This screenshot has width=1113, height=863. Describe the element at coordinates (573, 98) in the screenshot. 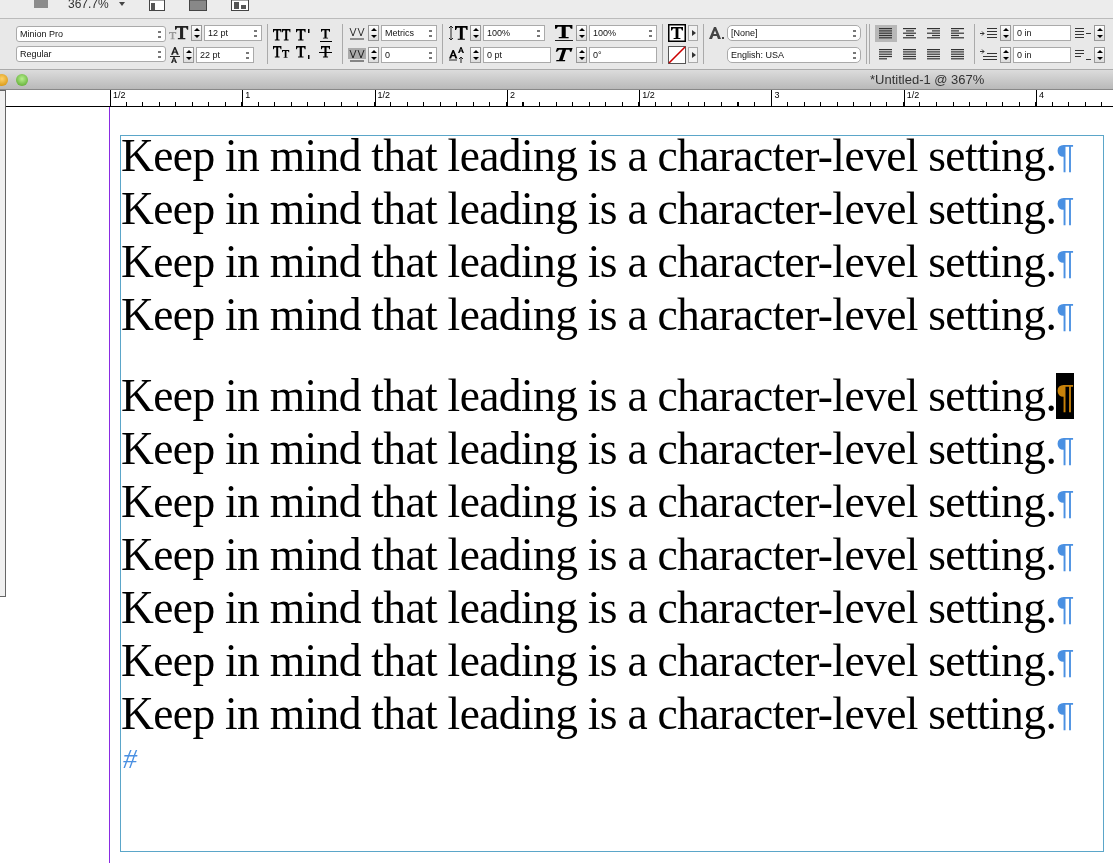

I see `ruler-label: 2` at that location.